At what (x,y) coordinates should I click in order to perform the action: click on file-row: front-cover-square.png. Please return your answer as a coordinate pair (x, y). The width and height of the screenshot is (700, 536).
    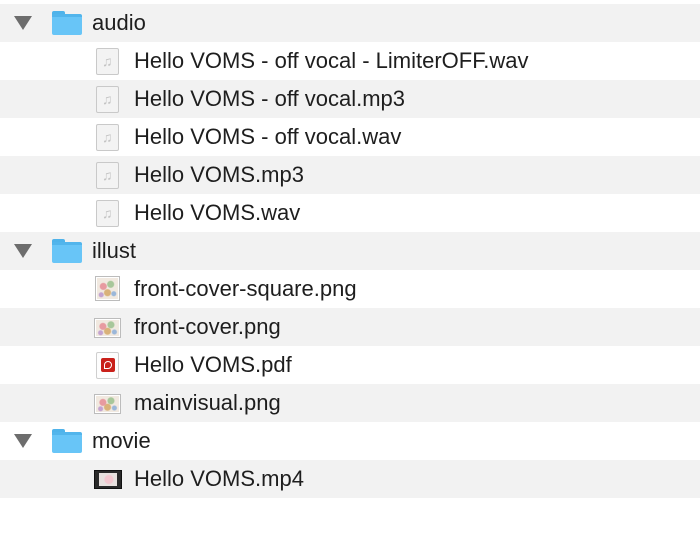
    Looking at the image, I should click on (350, 289).